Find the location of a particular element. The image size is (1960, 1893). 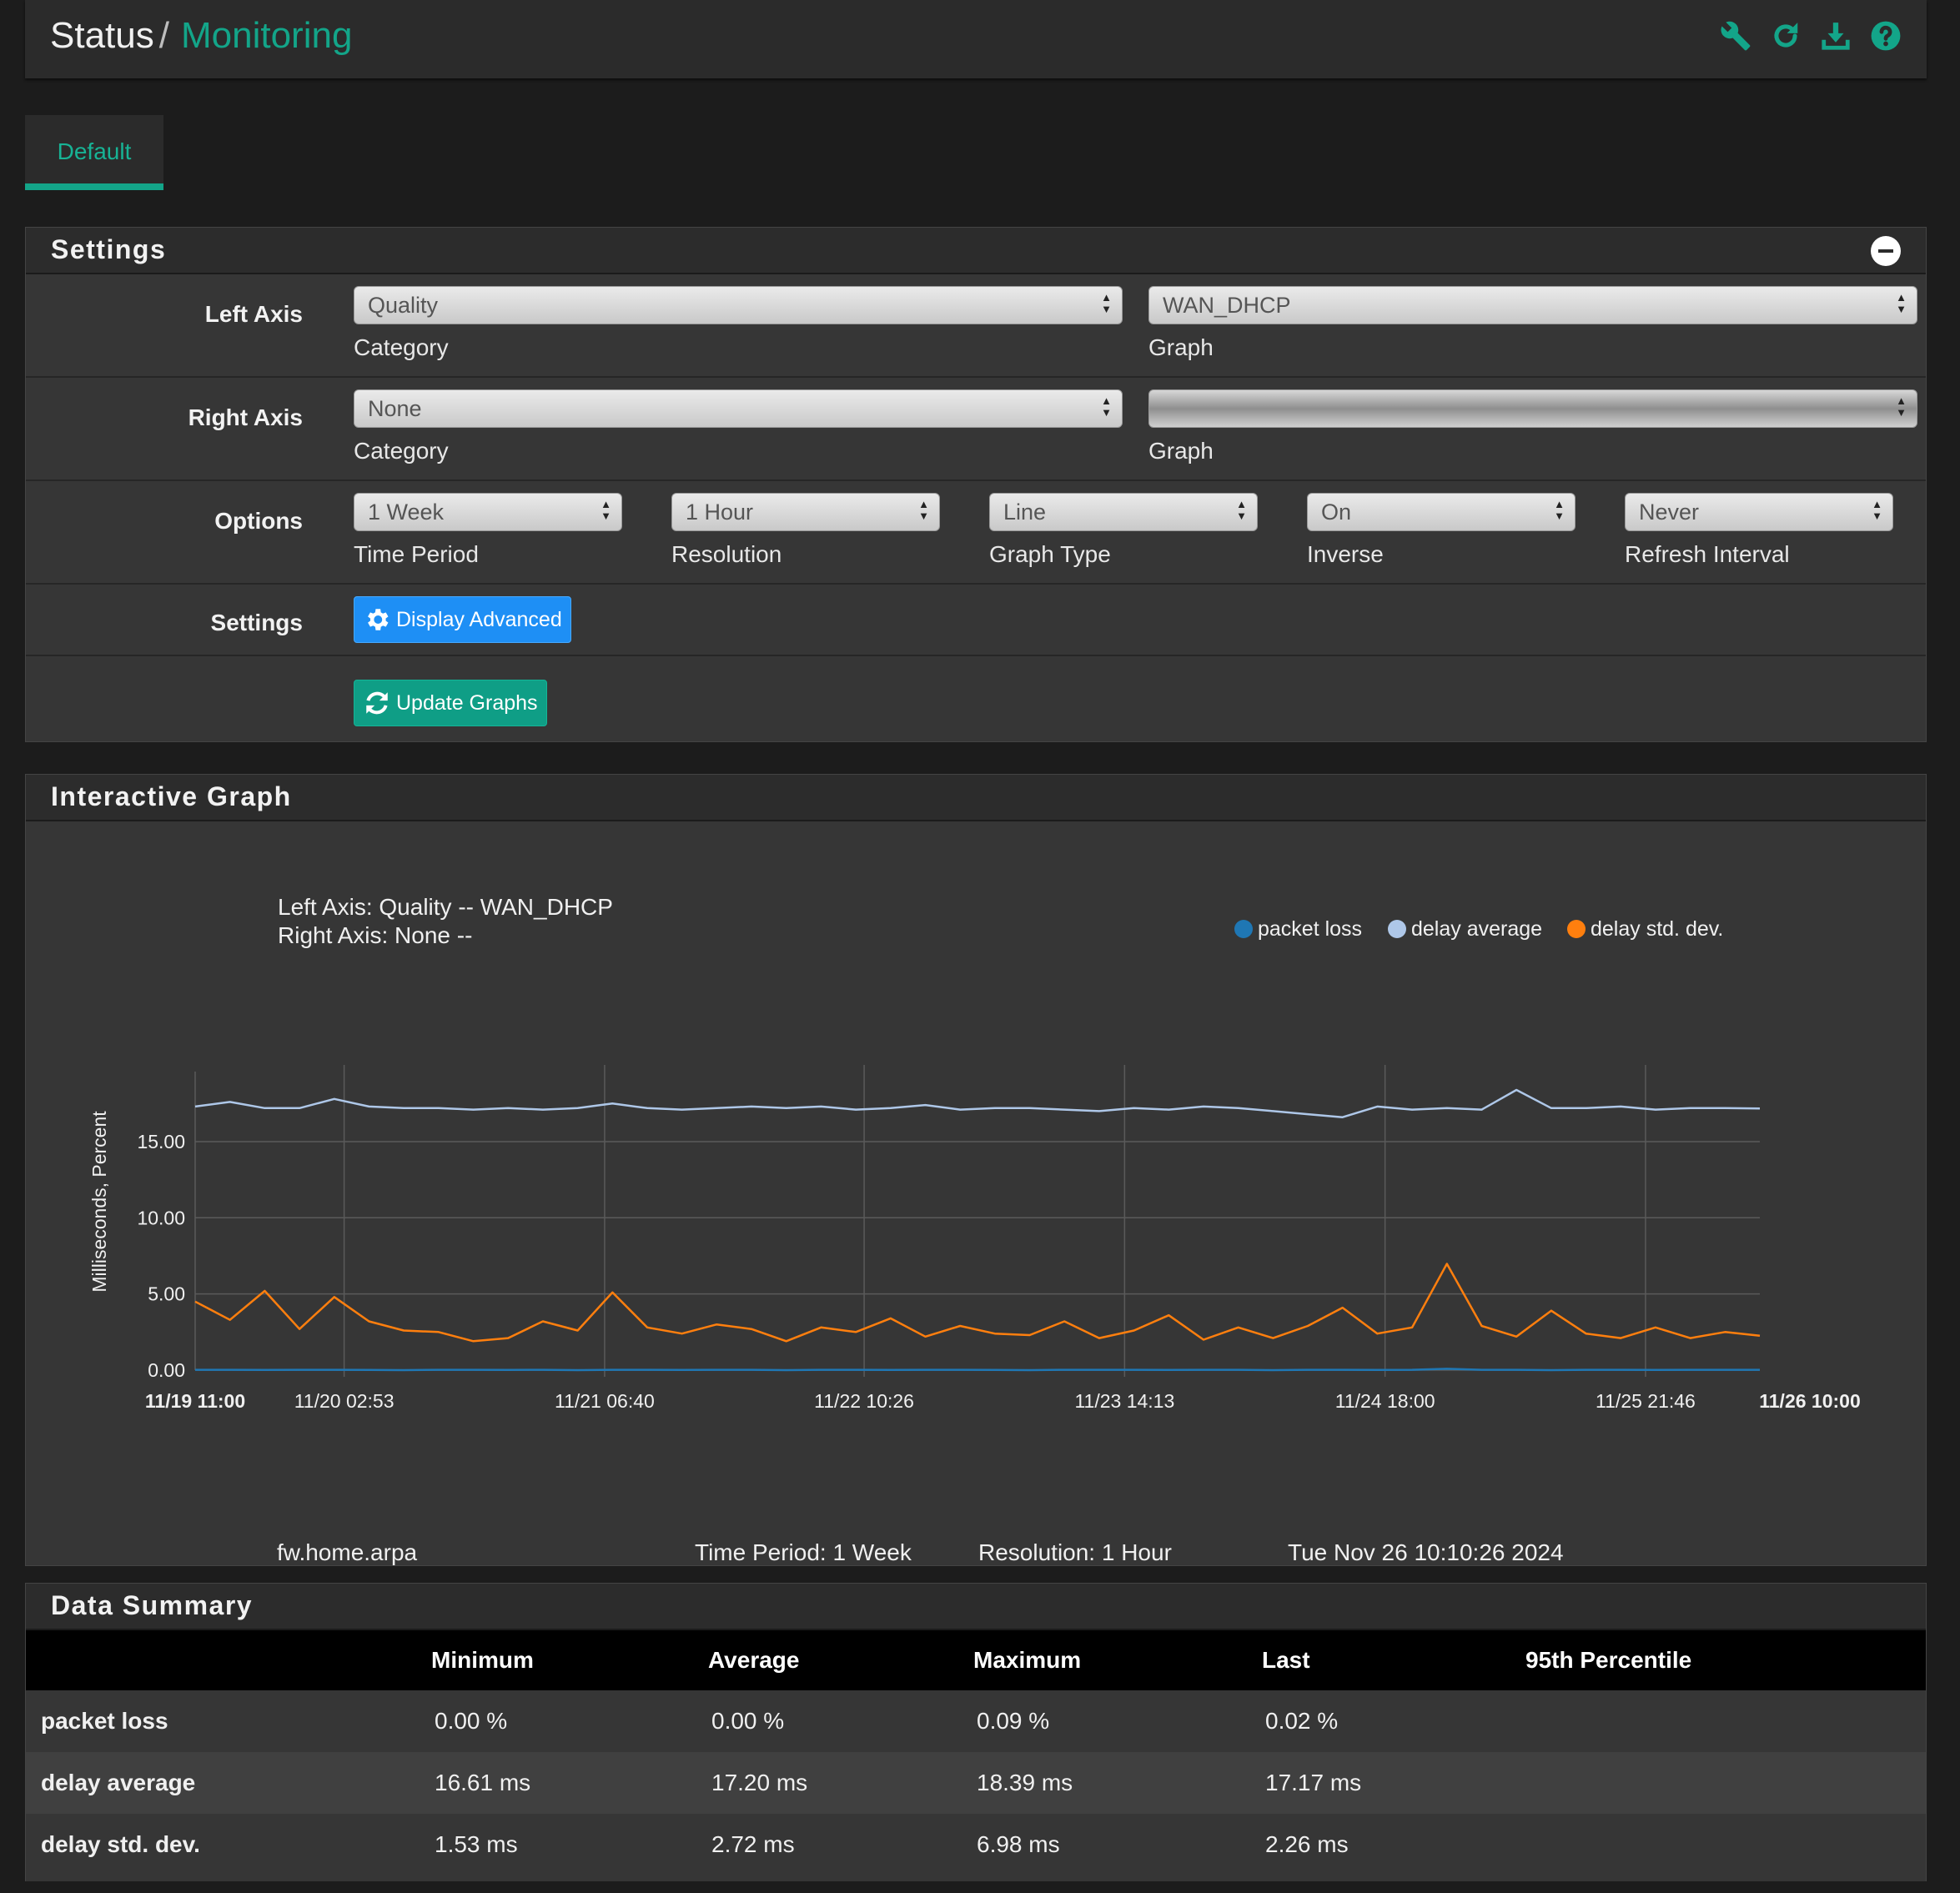

x-tick-label: 11/20 02:53 is located at coordinates (344, 1401).